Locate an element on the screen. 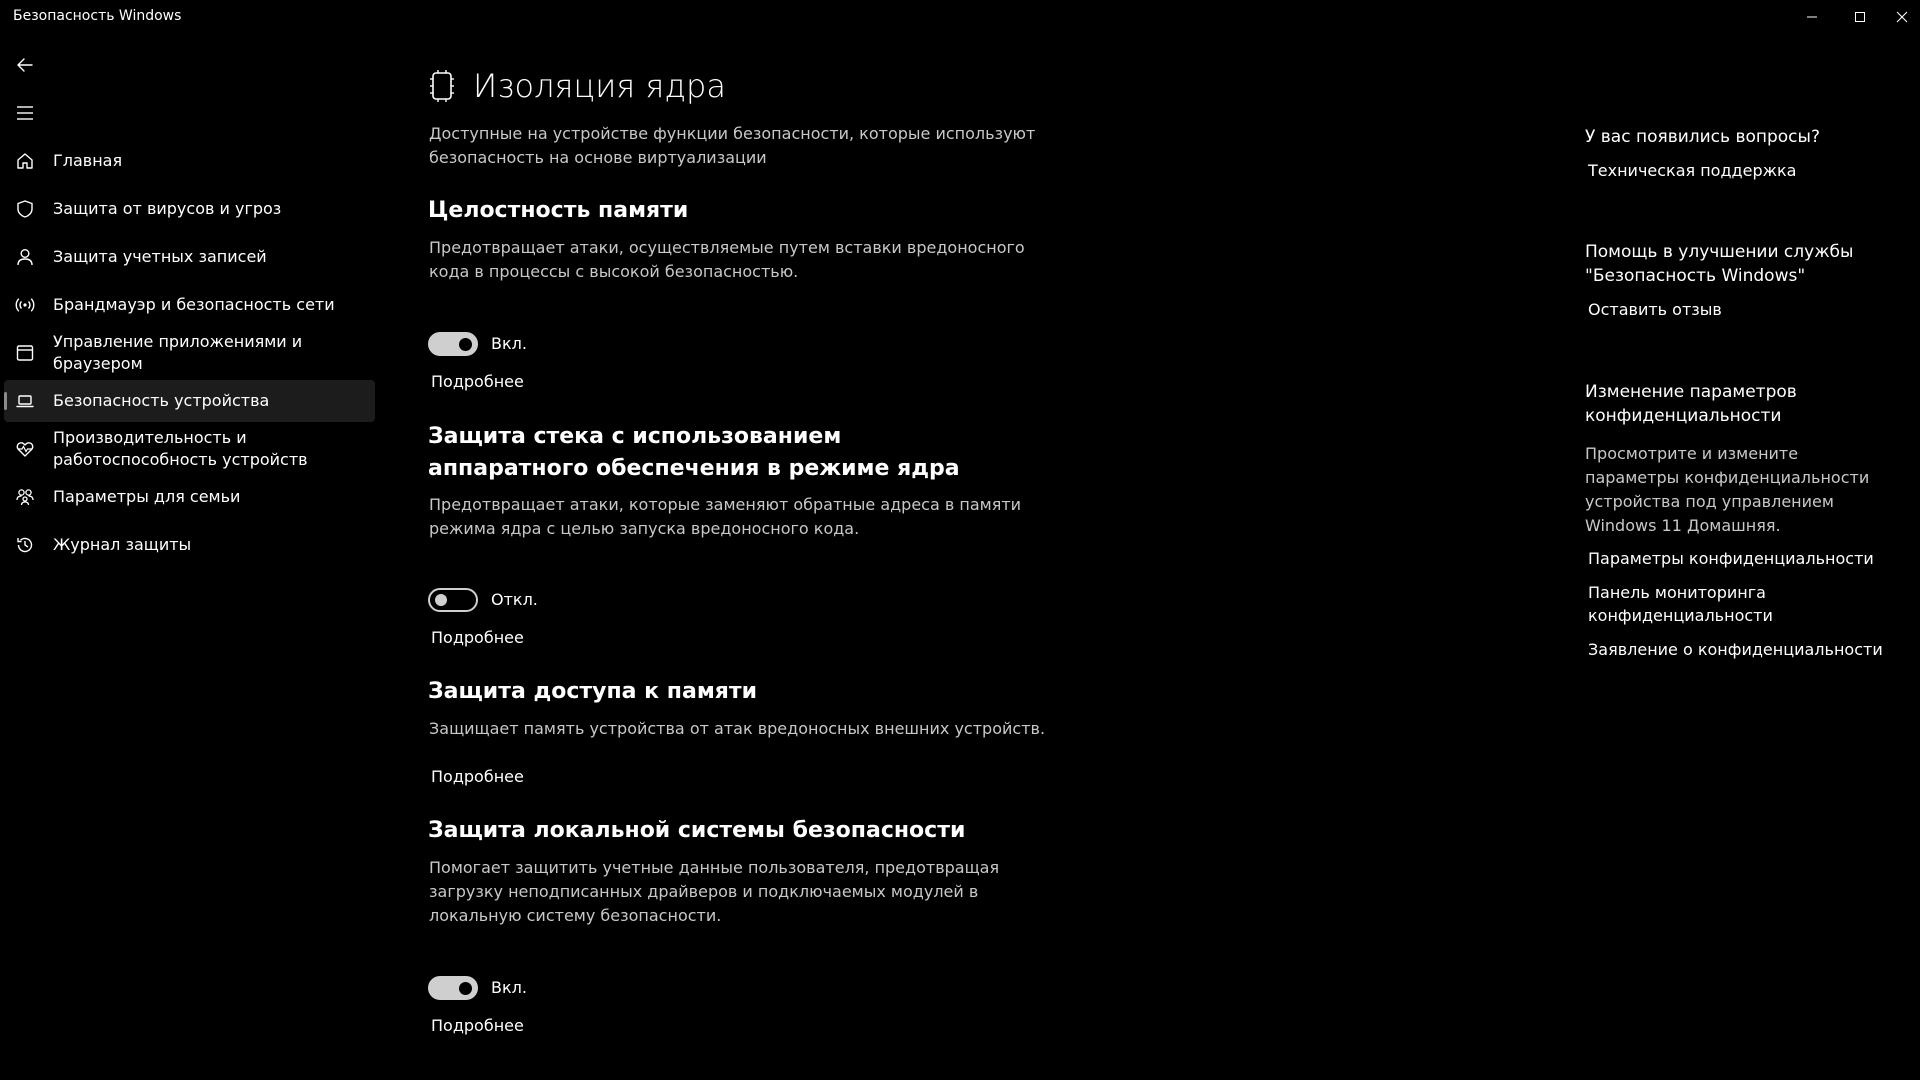 This screenshot has width=1920, height=1080. title-bar: Безопасность Windows is located at coordinates (960, 17).